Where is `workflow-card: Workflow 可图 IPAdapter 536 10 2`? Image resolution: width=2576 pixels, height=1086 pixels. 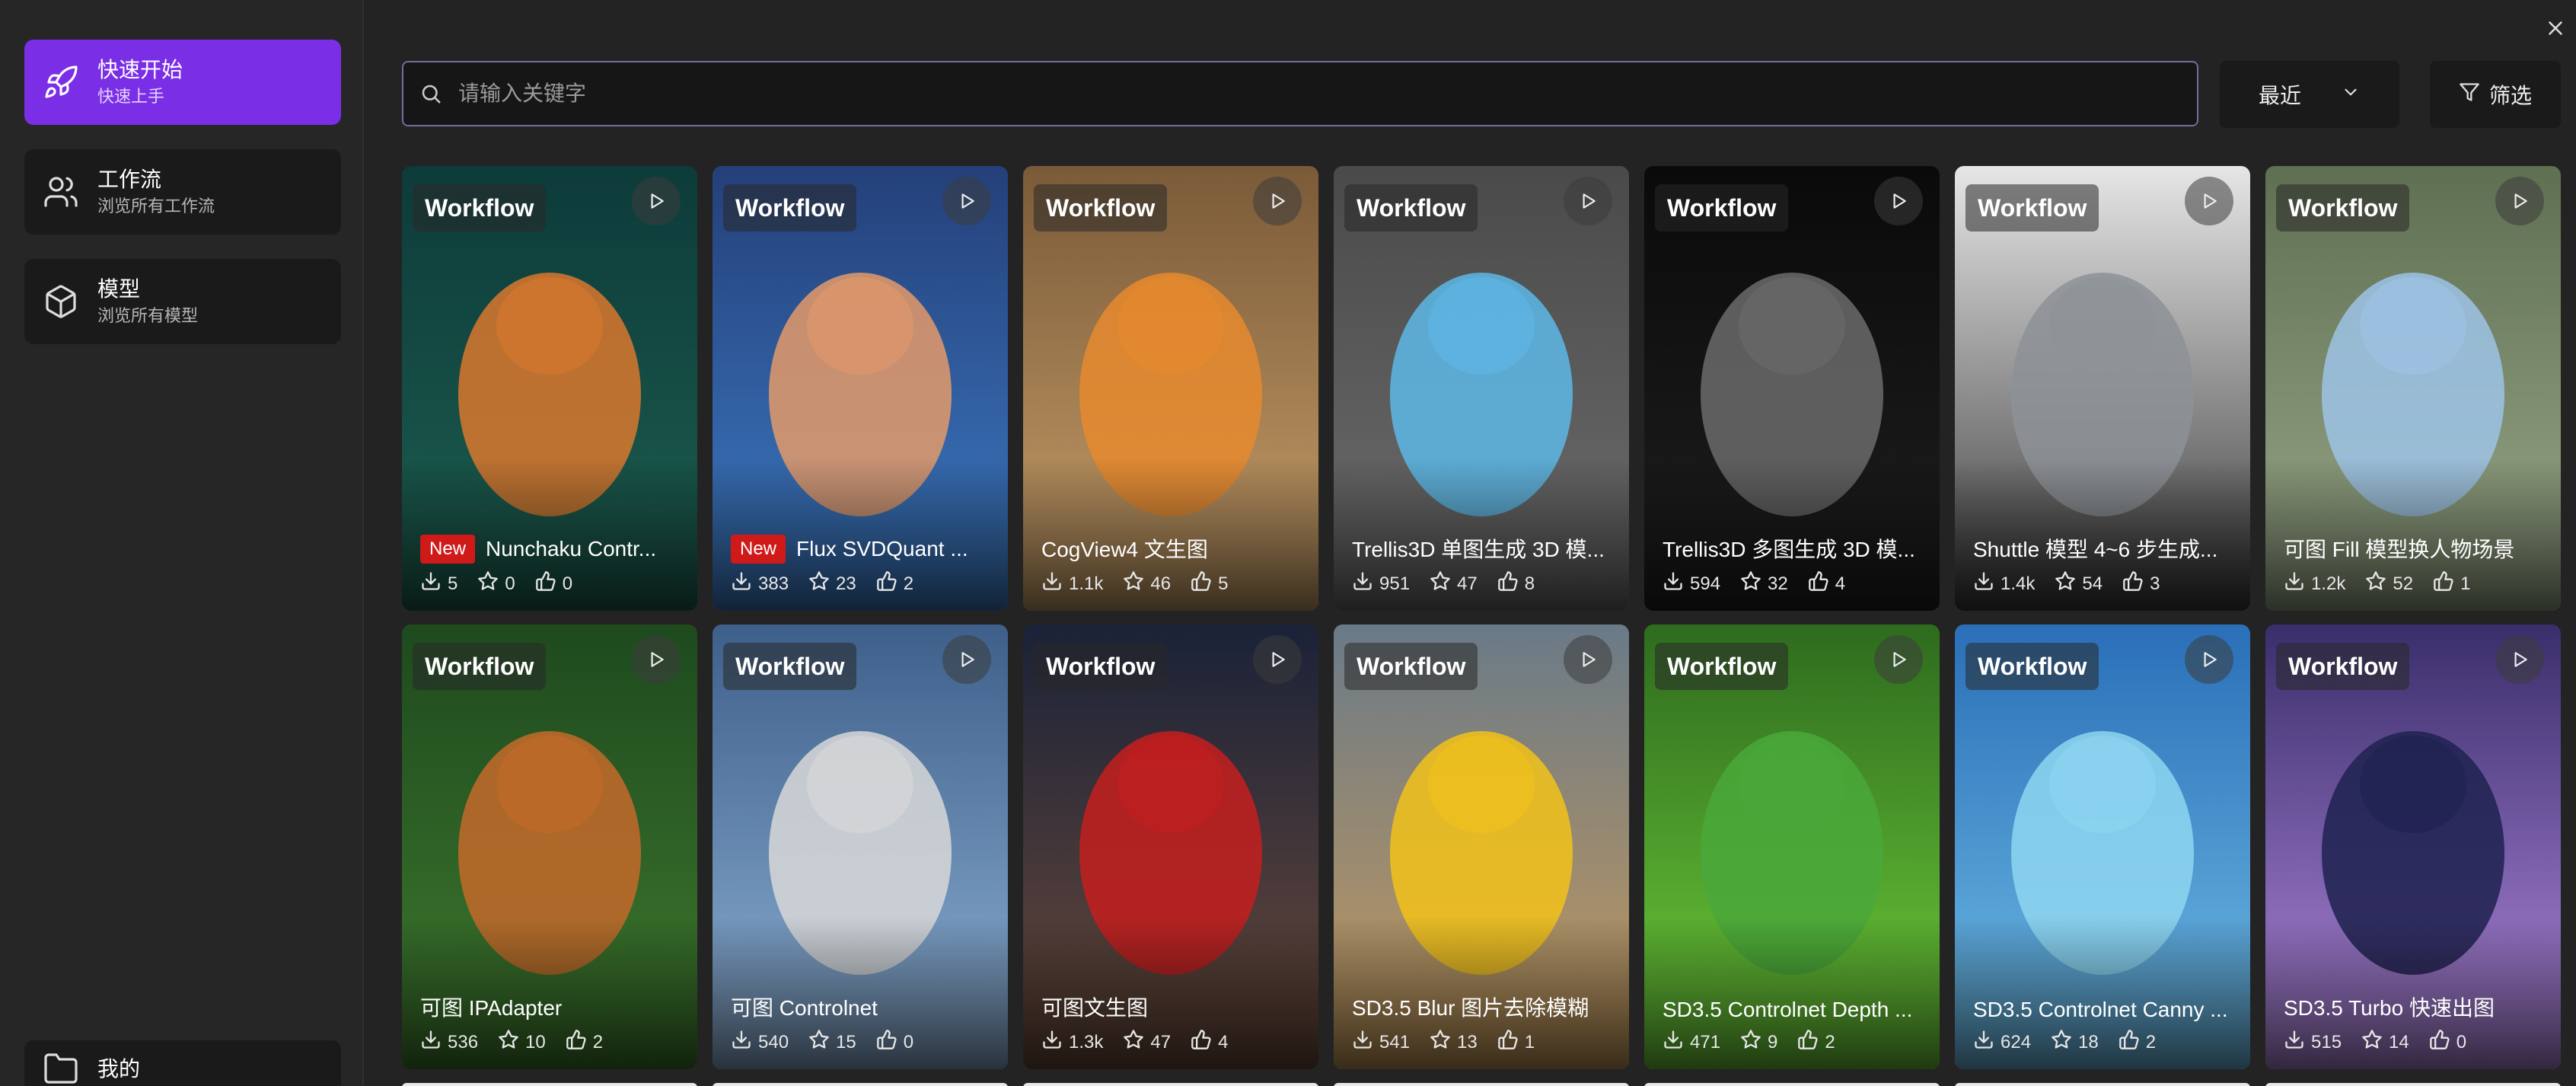
workflow-card: Workflow 可图 IPAdapter 536 10 2 is located at coordinates (549, 847).